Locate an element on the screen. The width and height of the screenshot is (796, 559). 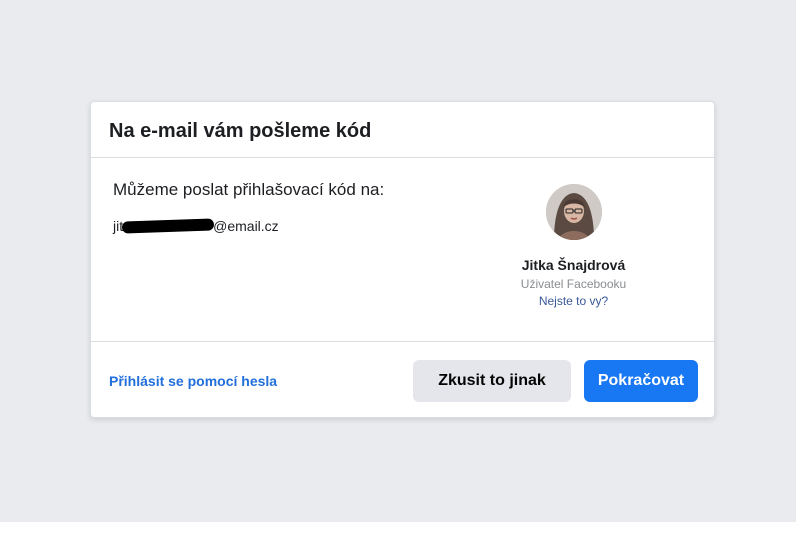
profile-name: Jitka Šnajdrová is located at coordinates (573, 265).